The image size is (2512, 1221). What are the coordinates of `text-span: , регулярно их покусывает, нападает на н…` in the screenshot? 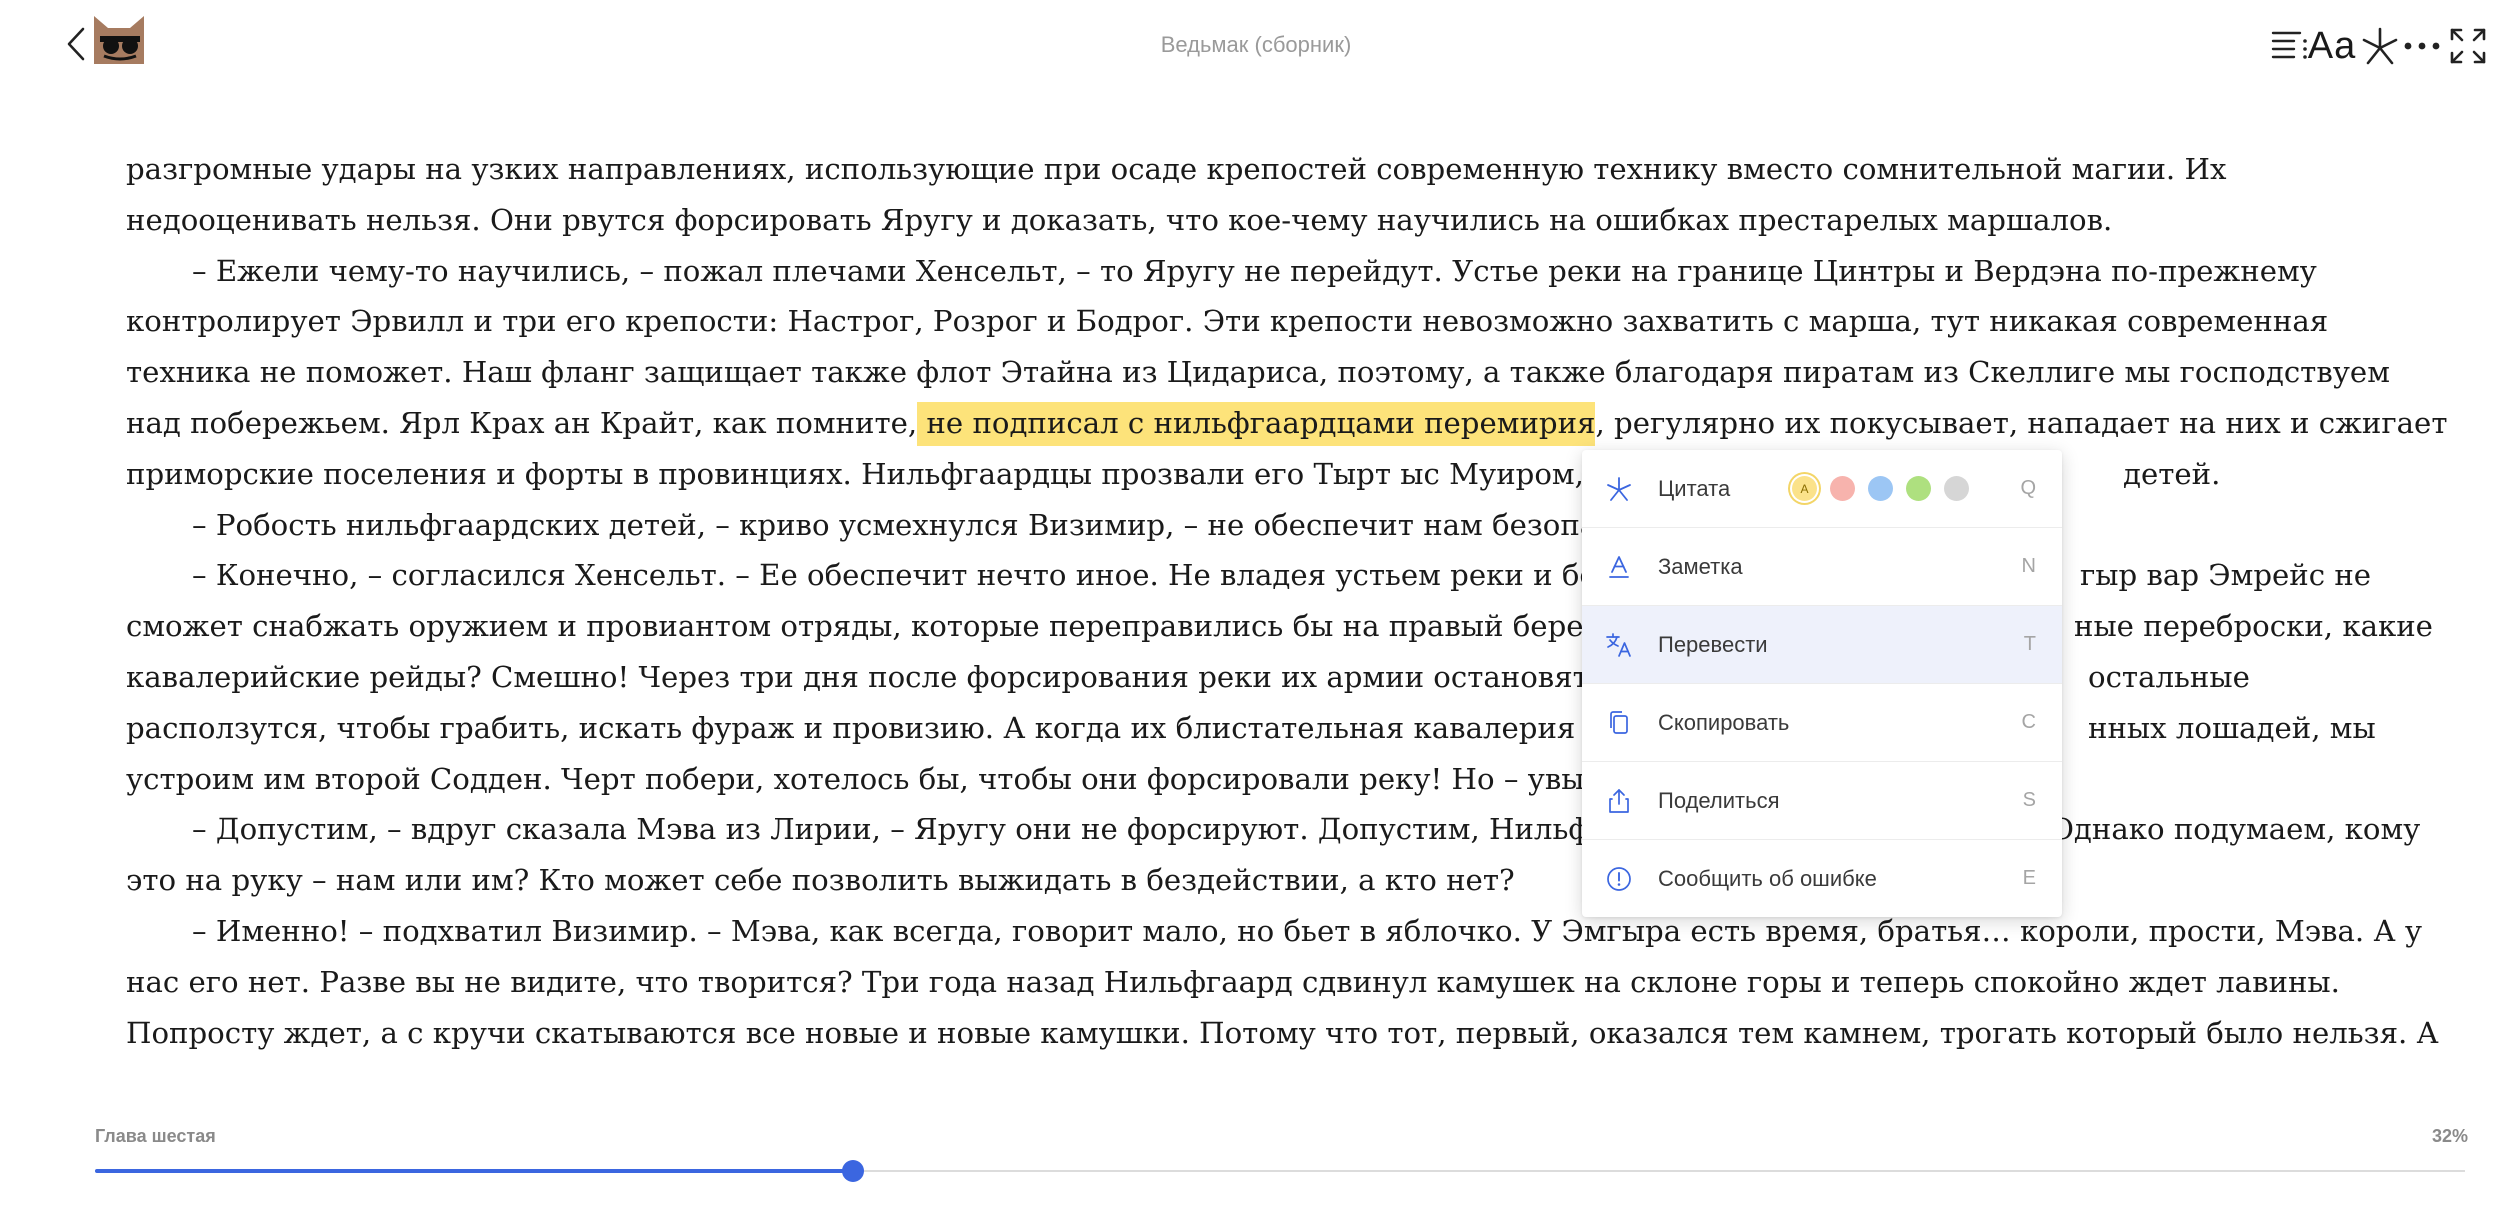 It's located at (2021, 422).